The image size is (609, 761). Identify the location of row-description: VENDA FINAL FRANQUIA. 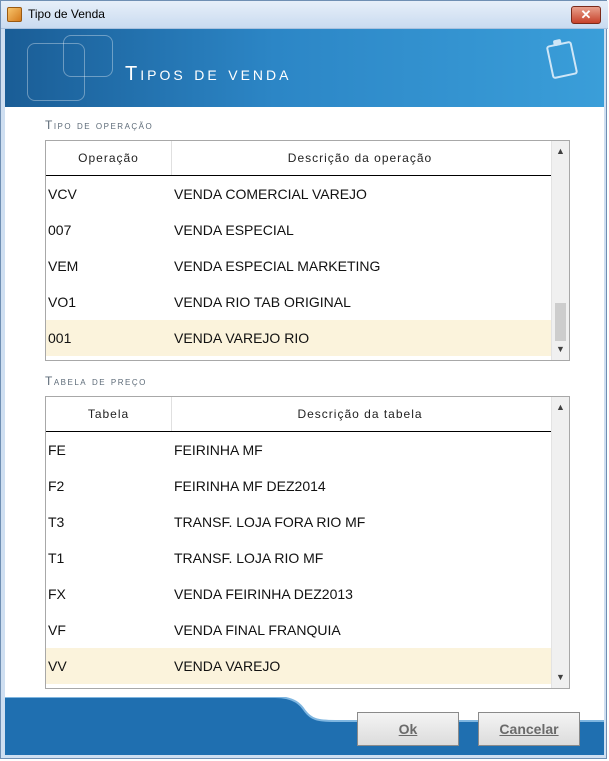
(257, 630).